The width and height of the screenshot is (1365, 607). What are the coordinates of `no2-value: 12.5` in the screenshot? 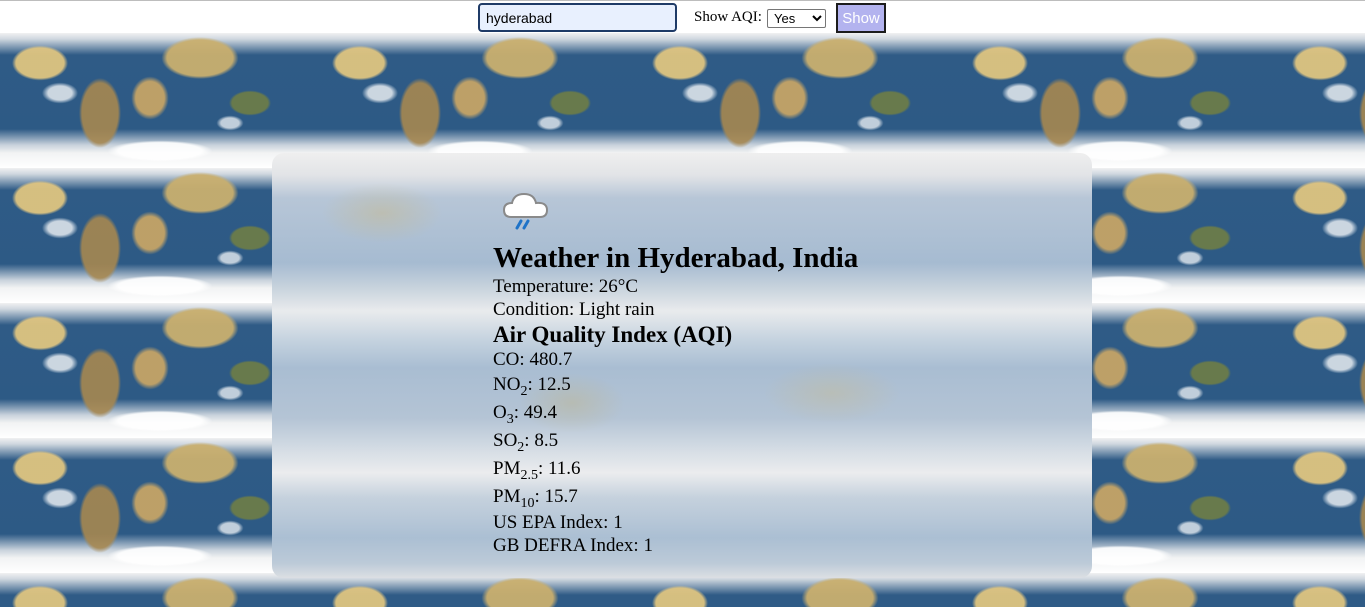 It's located at (554, 384).